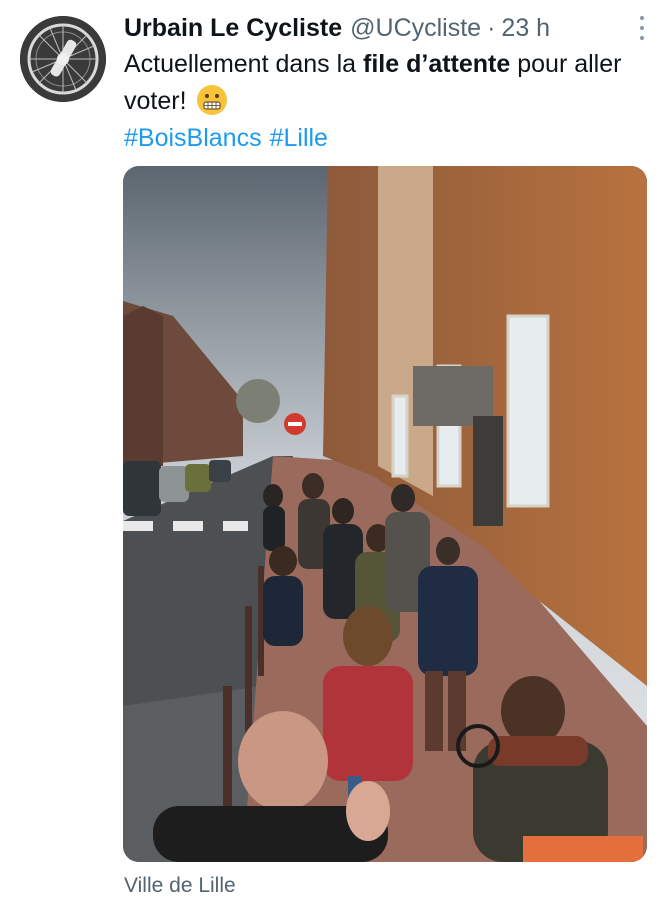 This screenshot has height=913, width=666. Describe the element at coordinates (525, 28) in the screenshot. I see `tweet-timestamp: 23 h` at that location.